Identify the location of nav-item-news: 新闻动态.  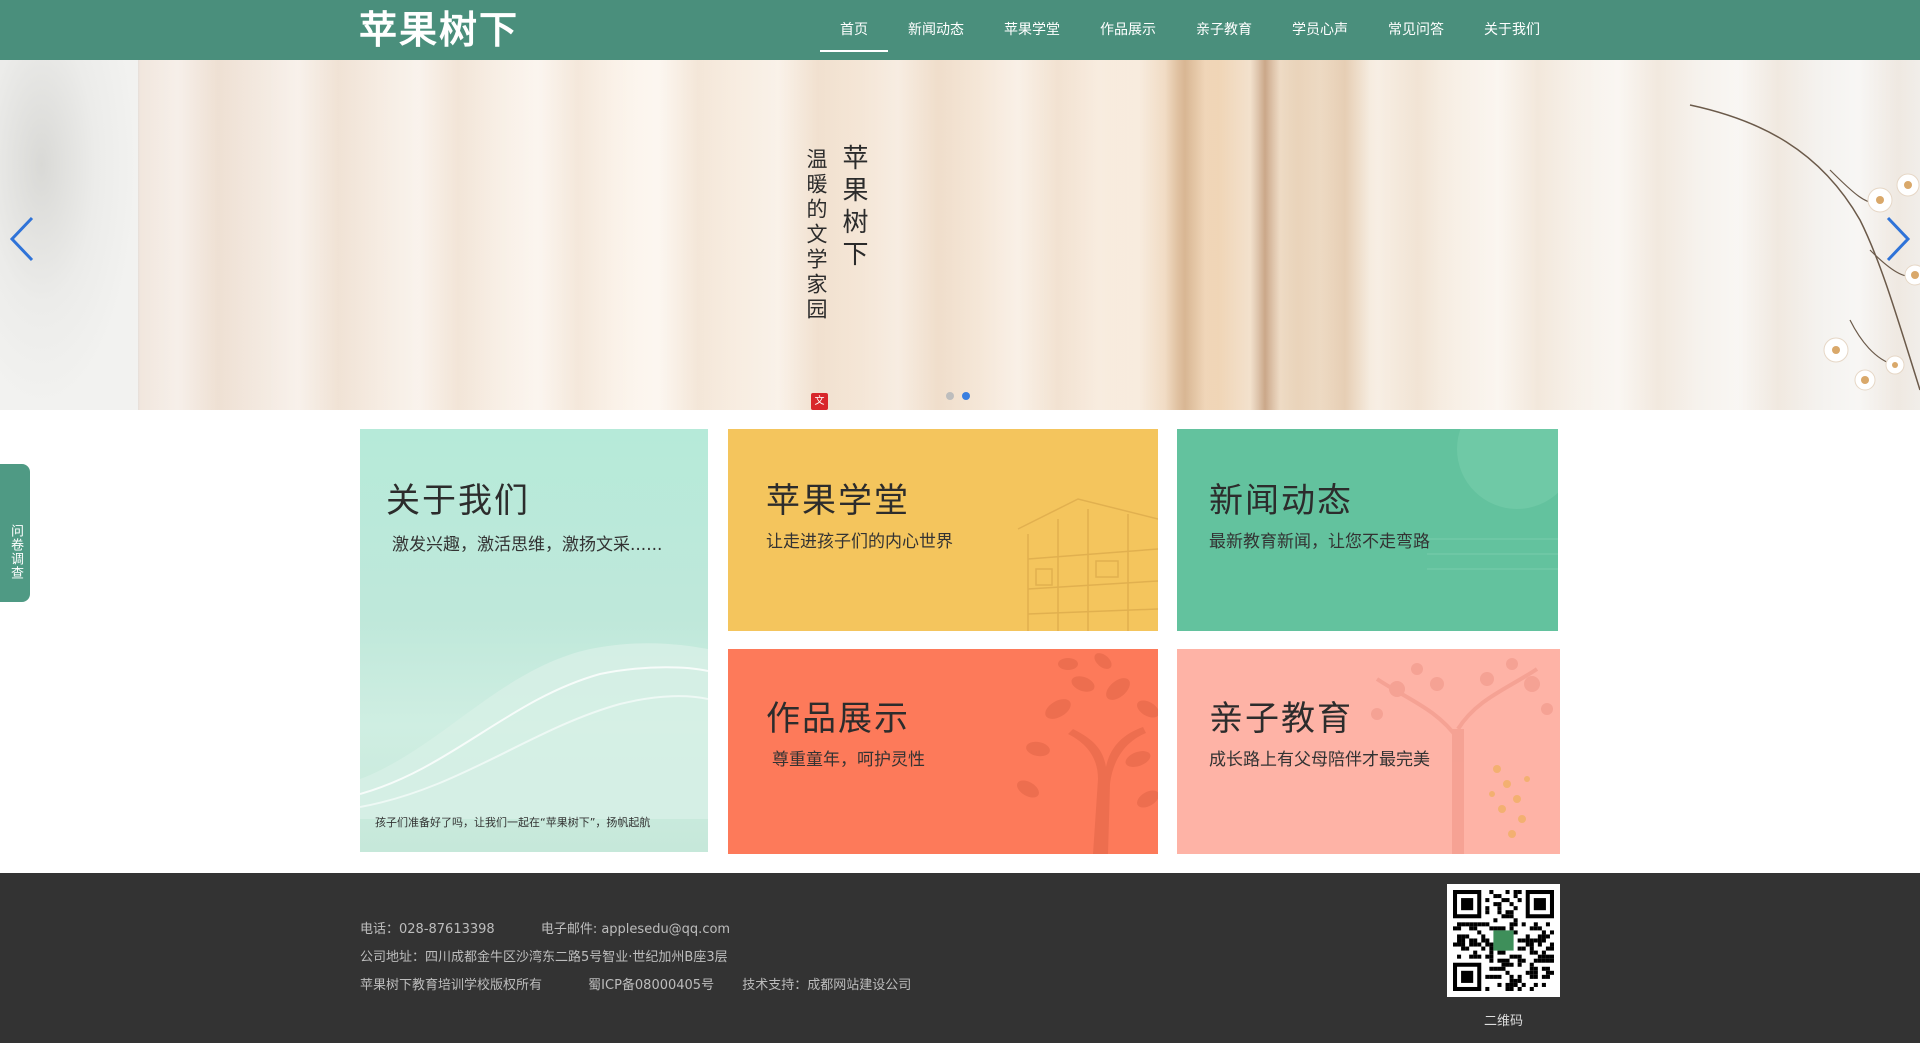
(936, 30).